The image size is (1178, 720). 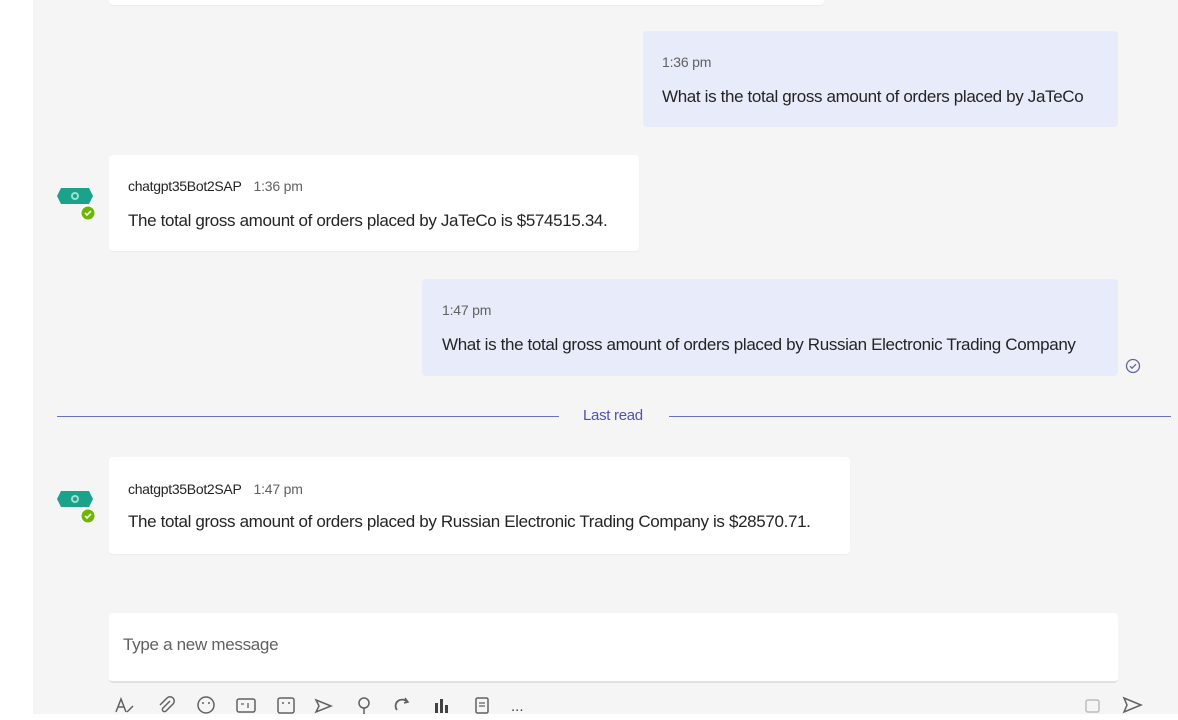 I want to click on attach-icon, so click(x=166, y=704).